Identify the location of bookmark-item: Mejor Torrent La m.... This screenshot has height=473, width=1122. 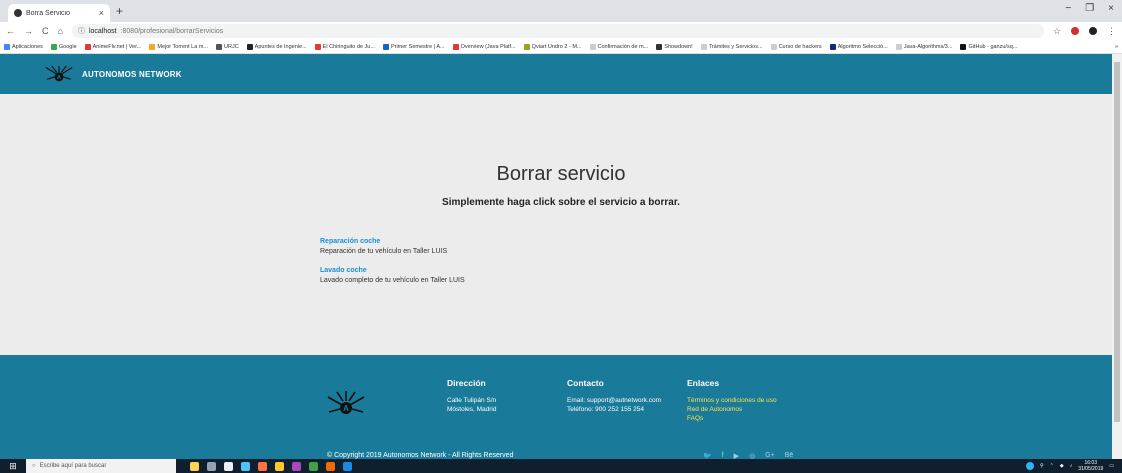
(178, 46).